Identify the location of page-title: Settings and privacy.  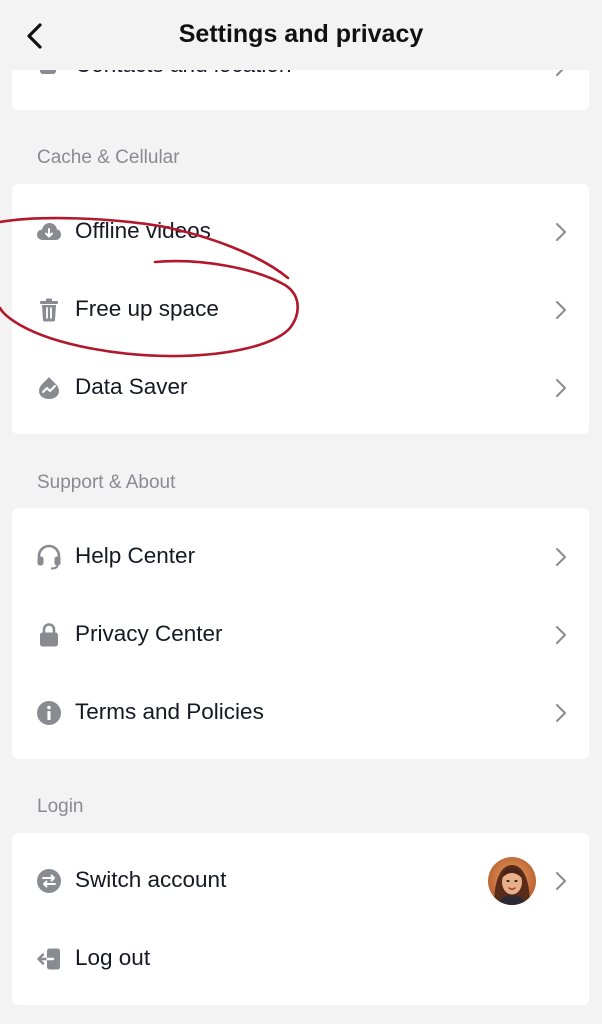
(301, 34).